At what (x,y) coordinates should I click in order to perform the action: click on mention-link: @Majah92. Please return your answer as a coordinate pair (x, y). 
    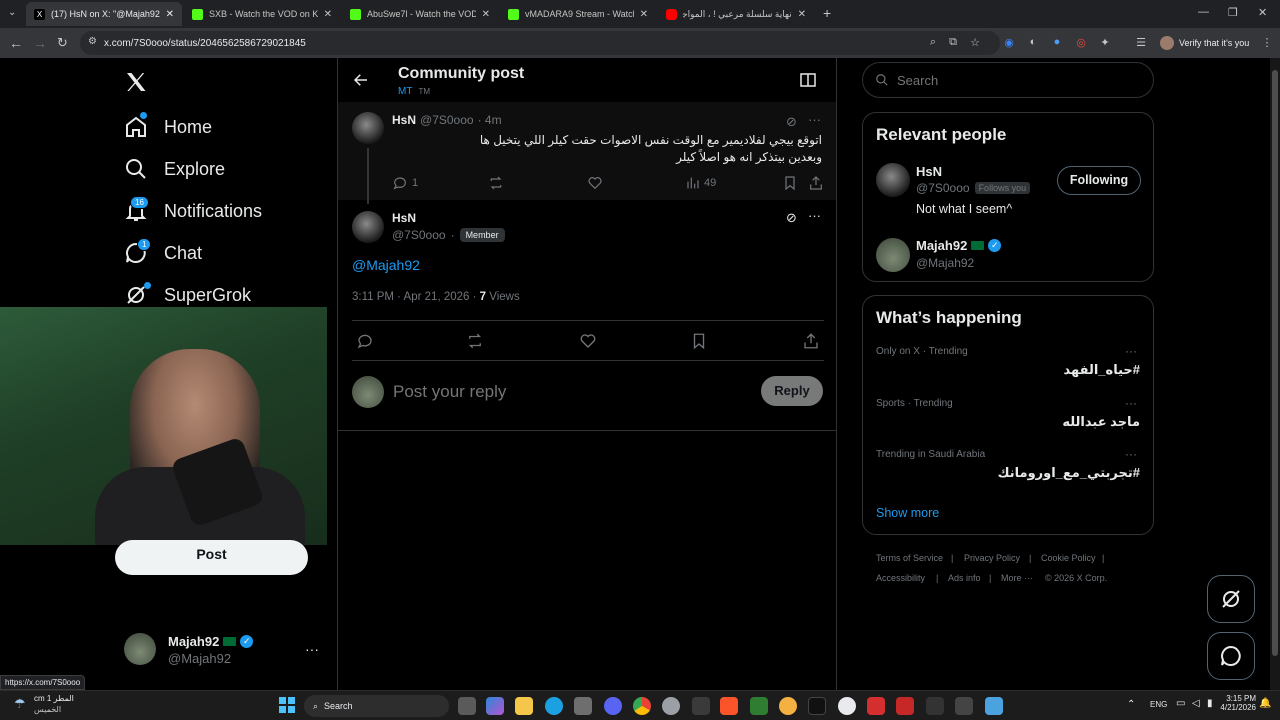
    Looking at the image, I should click on (386, 265).